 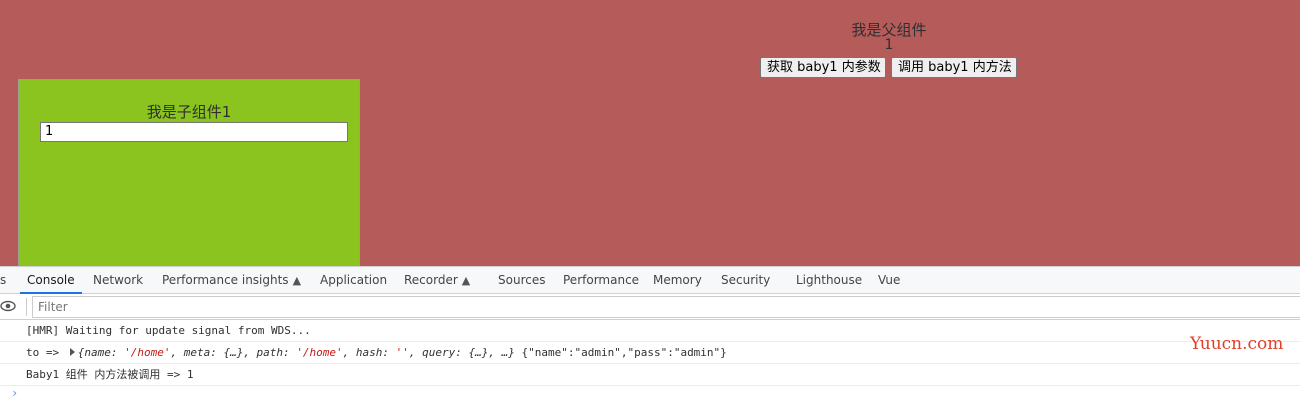 What do you see at coordinates (225, 280) in the screenshot?
I see `tab-label: Performance insights` at bounding box center [225, 280].